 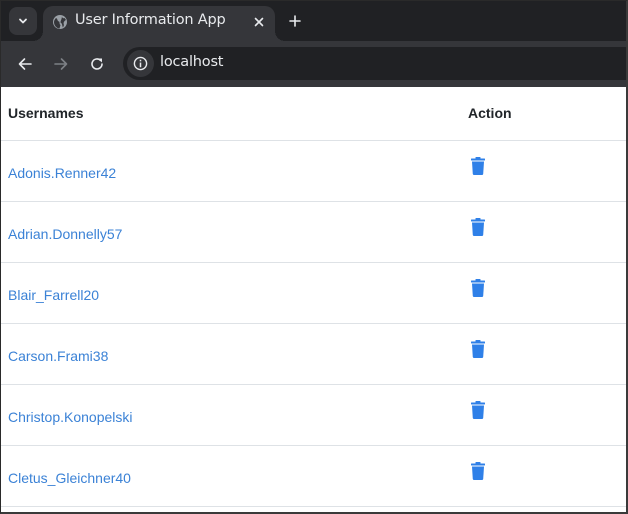 What do you see at coordinates (58, 356) in the screenshot?
I see `username-link: Carson.Frami38` at bounding box center [58, 356].